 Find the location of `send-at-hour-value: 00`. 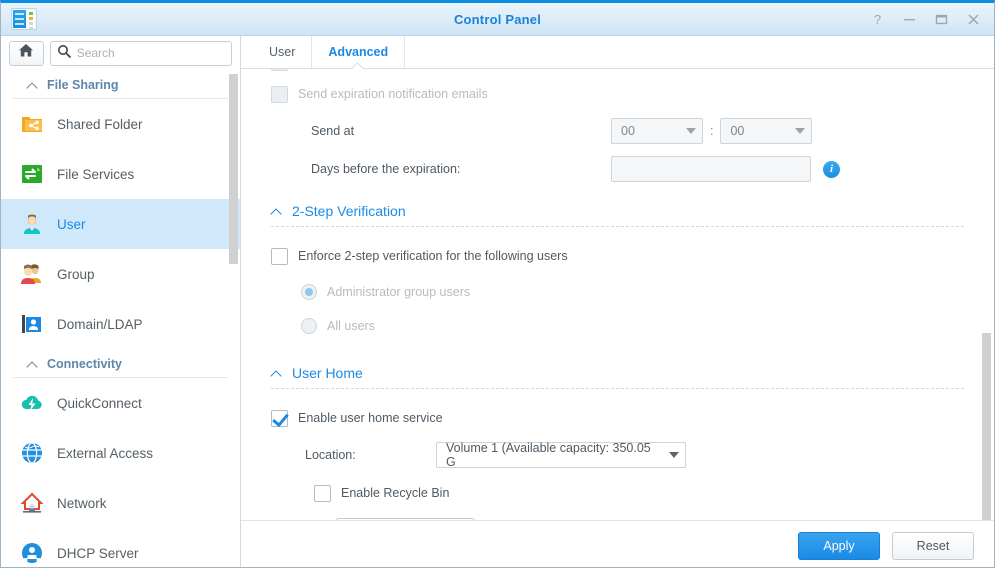

send-at-hour-value: 00 is located at coordinates (628, 131).